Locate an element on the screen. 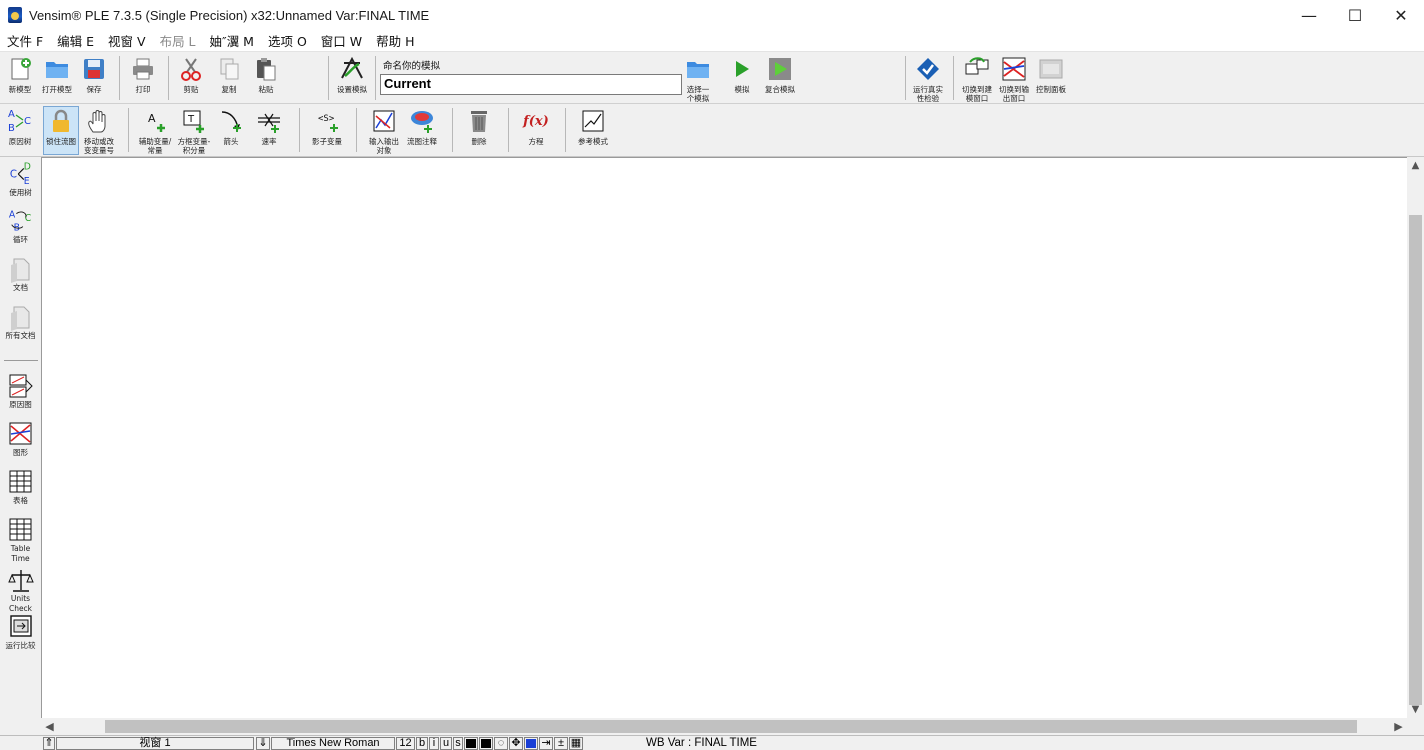 The width and height of the screenshot is (1424, 750). save-button: 保存 is located at coordinates (94, 74).